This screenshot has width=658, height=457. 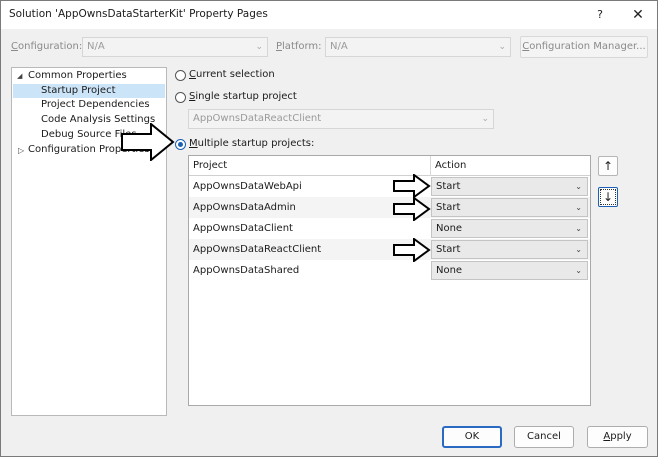 I want to click on move-down-button: ↓, so click(x=608, y=197).